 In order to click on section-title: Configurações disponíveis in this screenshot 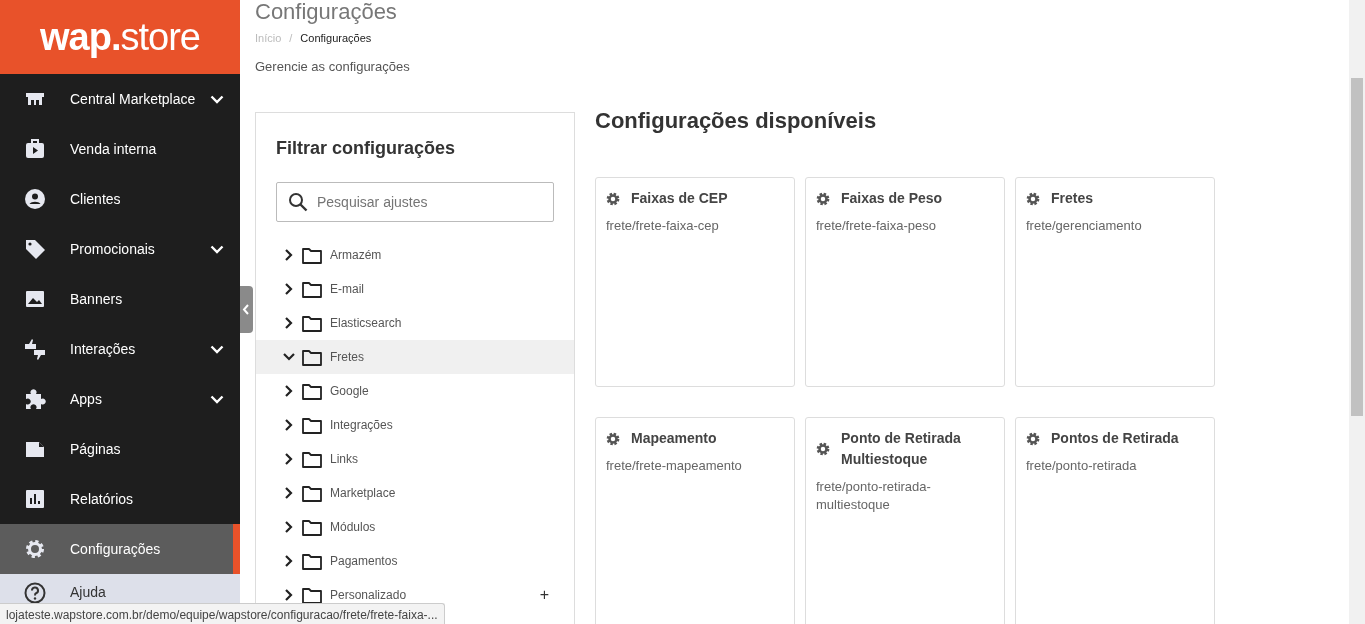, I will do `click(736, 121)`.